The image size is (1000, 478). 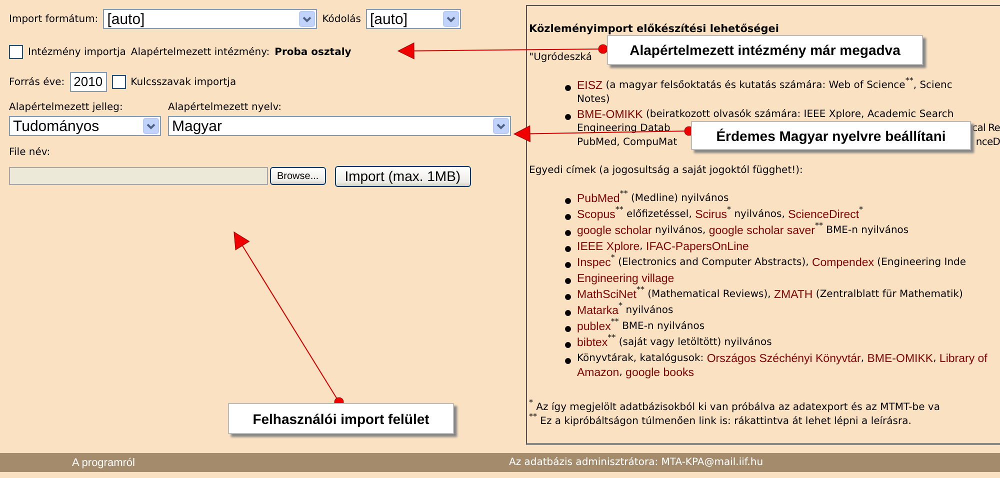 I want to click on item-text: (Engineering Inde, so click(x=921, y=263).